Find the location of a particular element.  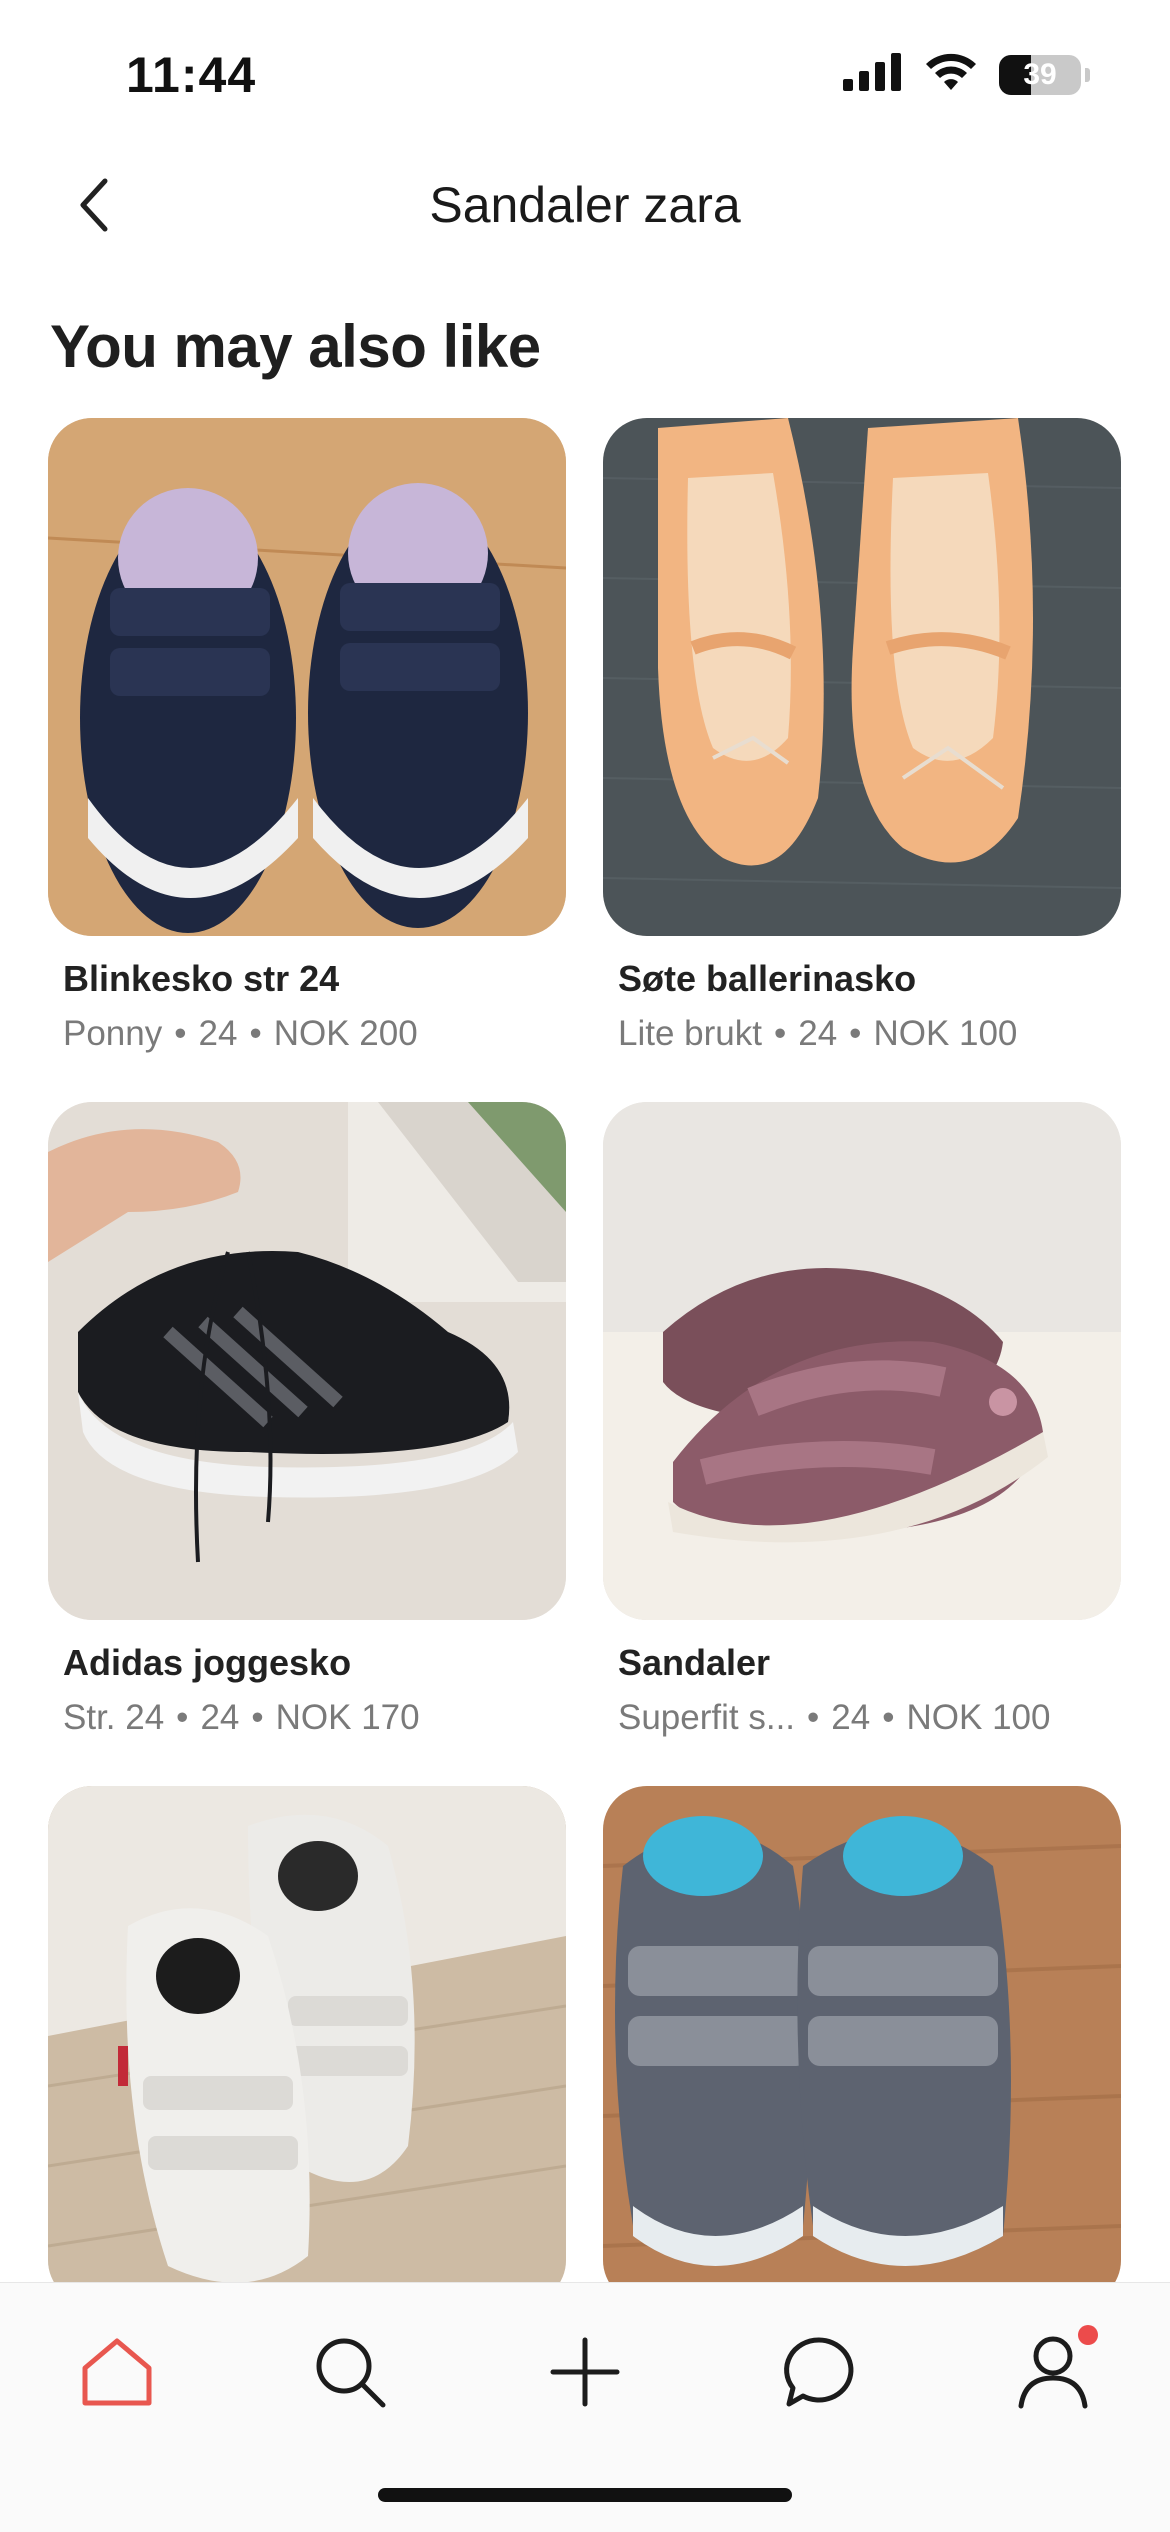

listing-title: Sandaler is located at coordinates (694, 1662).